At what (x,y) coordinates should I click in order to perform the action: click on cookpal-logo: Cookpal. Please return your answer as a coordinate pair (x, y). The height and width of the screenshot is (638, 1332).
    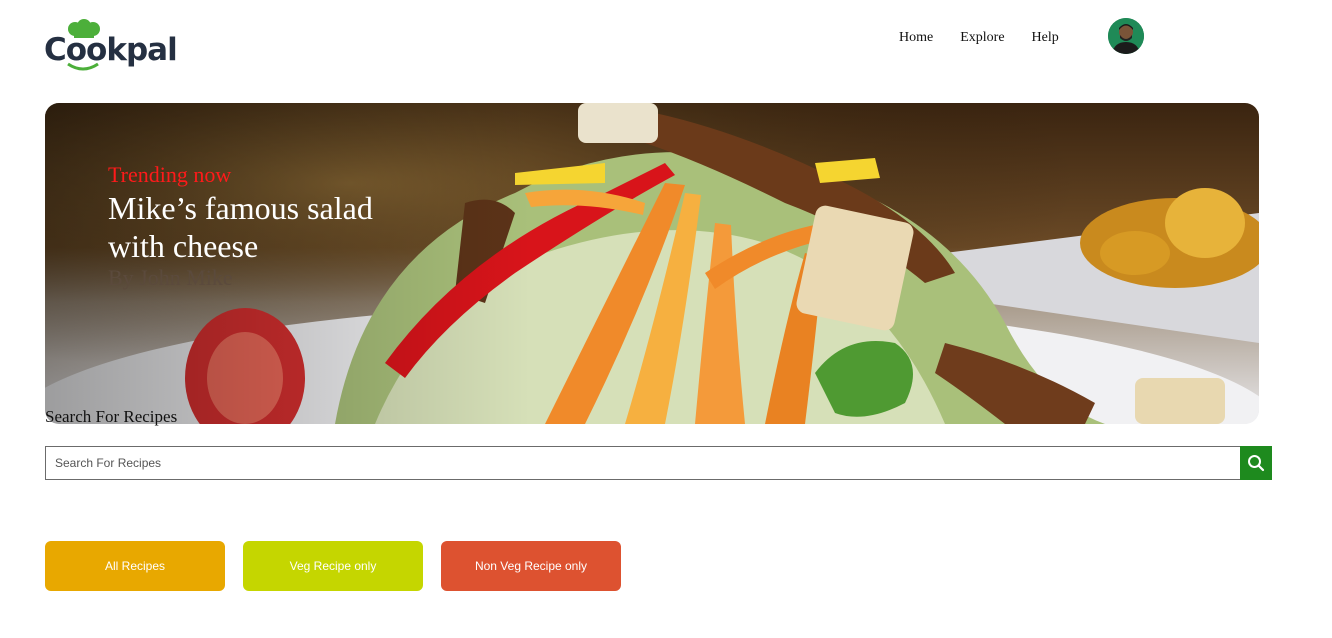
    Looking at the image, I should click on (114, 46).